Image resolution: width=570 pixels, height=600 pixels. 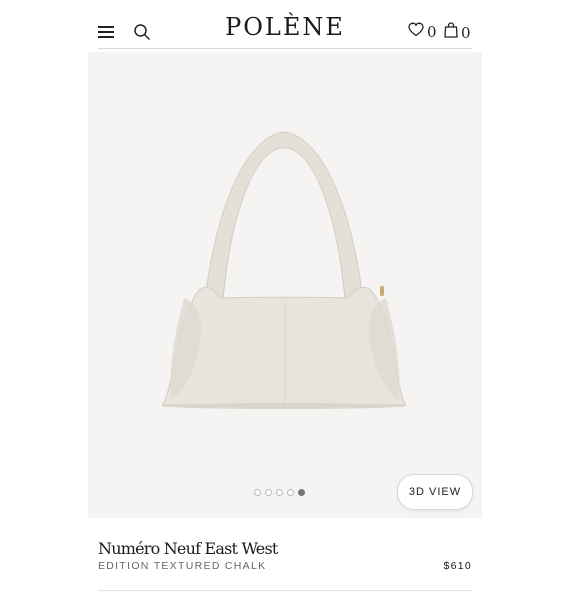 I want to click on cart-count: 0, so click(x=466, y=32).